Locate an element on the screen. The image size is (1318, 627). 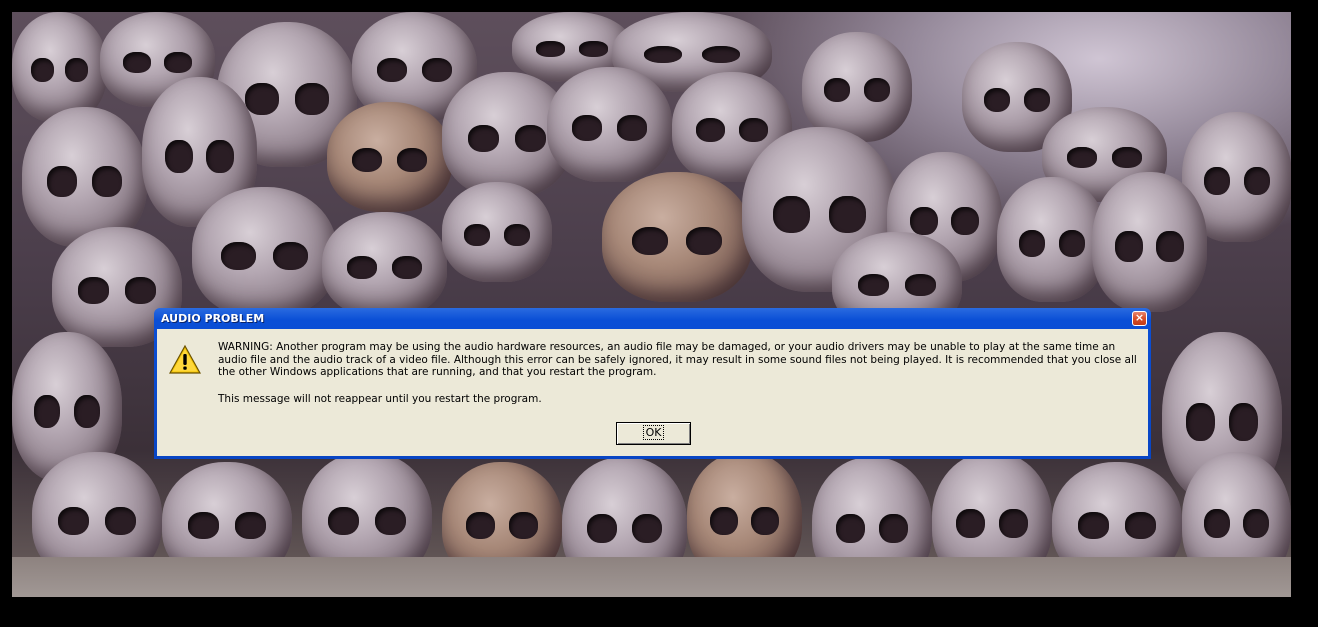
warning-icon is located at coordinates (185, 359).